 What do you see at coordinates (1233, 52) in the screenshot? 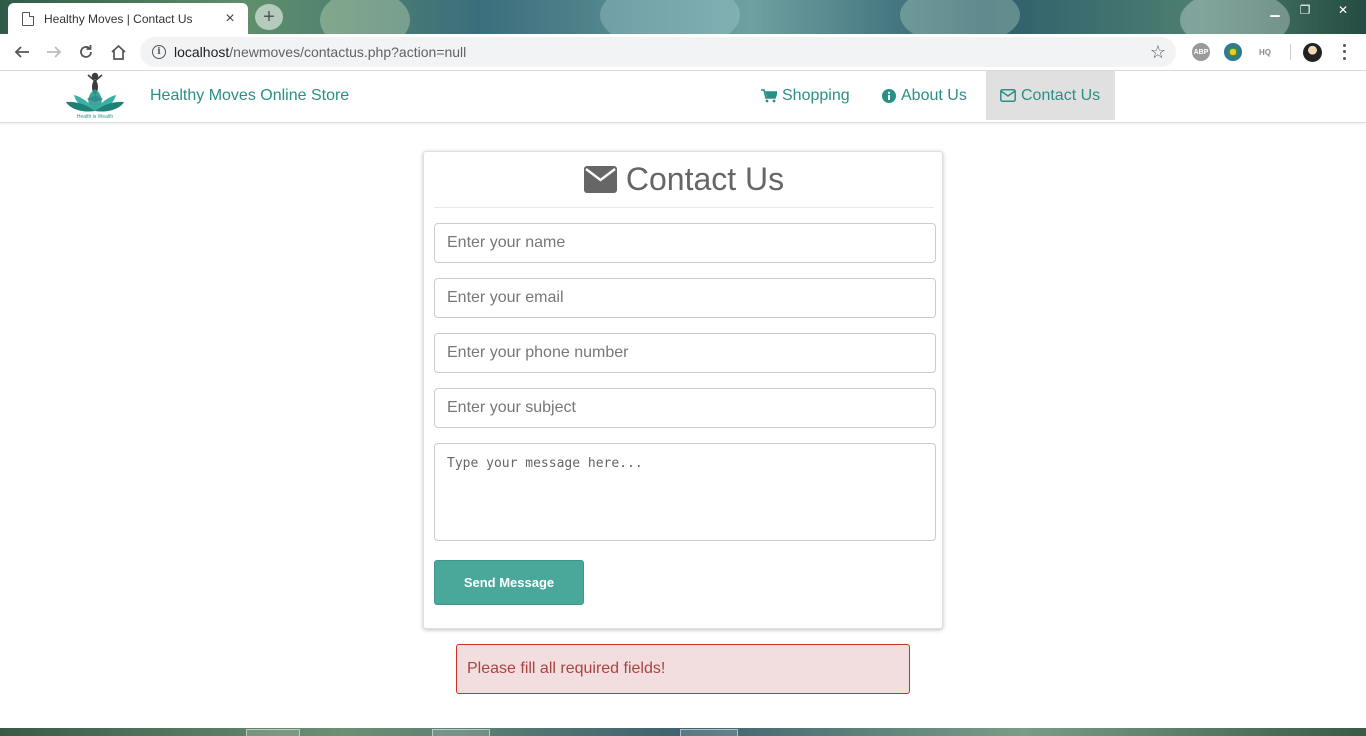
I see `globe-extension-icon` at bounding box center [1233, 52].